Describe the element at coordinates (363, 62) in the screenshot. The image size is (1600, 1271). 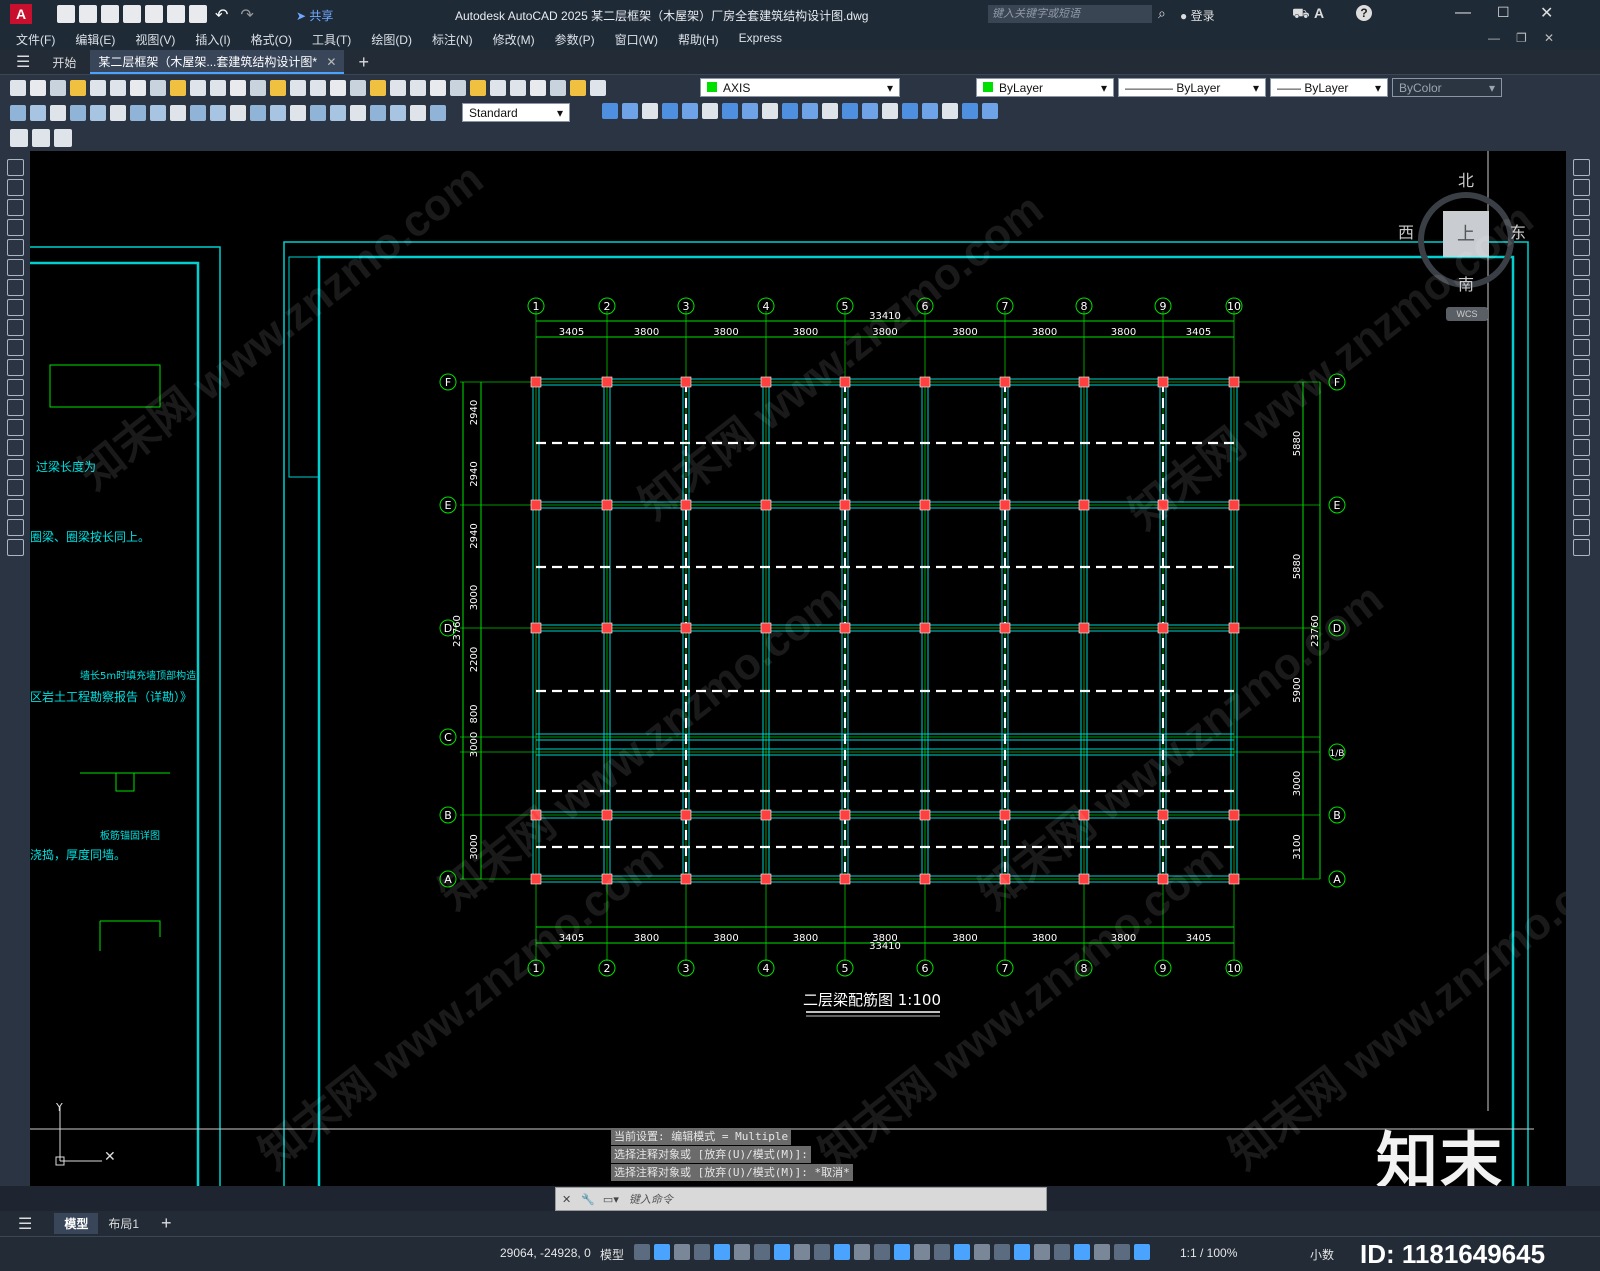
I see `new-tab-icon: +` at that location.